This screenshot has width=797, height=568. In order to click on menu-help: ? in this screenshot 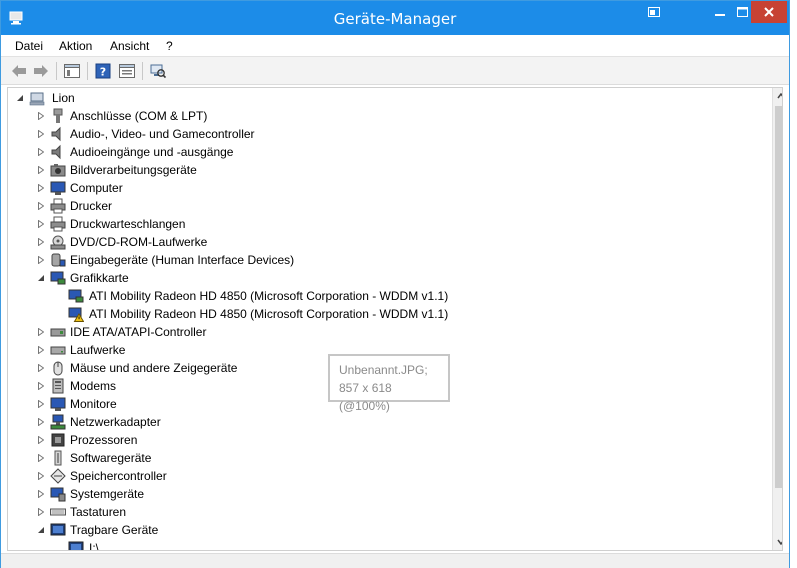, I will do `click(169, 46)`.